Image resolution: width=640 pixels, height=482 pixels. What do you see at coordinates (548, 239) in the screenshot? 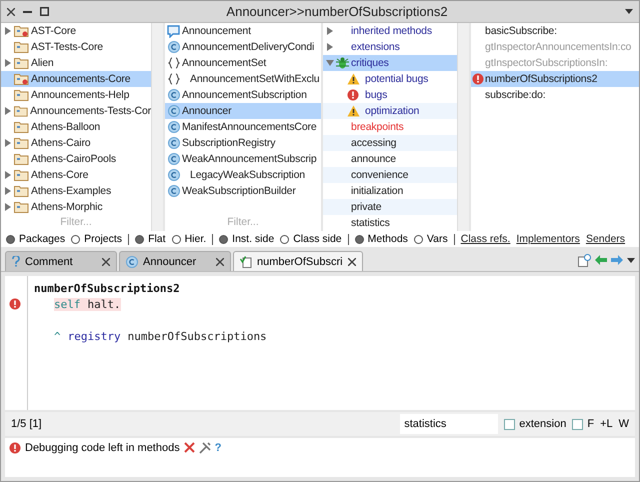
I see `query-link: Implementors` at bounding box center [548, 239].